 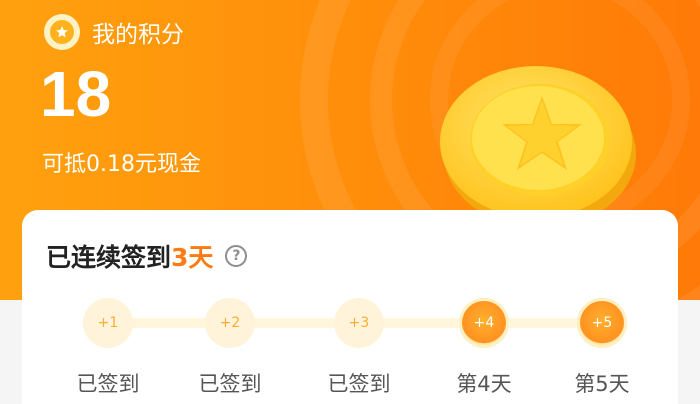 What do you see at coordinates (359, 323) in the screenshot?
I see `reward-dot: +3` at bounding box center [359, 323].